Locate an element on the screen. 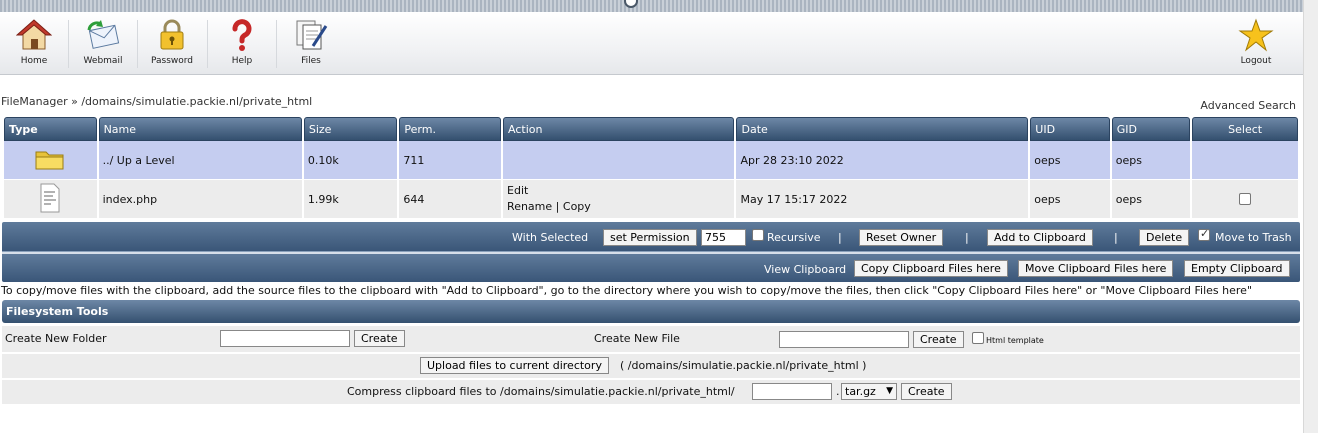 This screenshot has height=433, width=1318. select-checkbox is located at coordinates (1245, 198).